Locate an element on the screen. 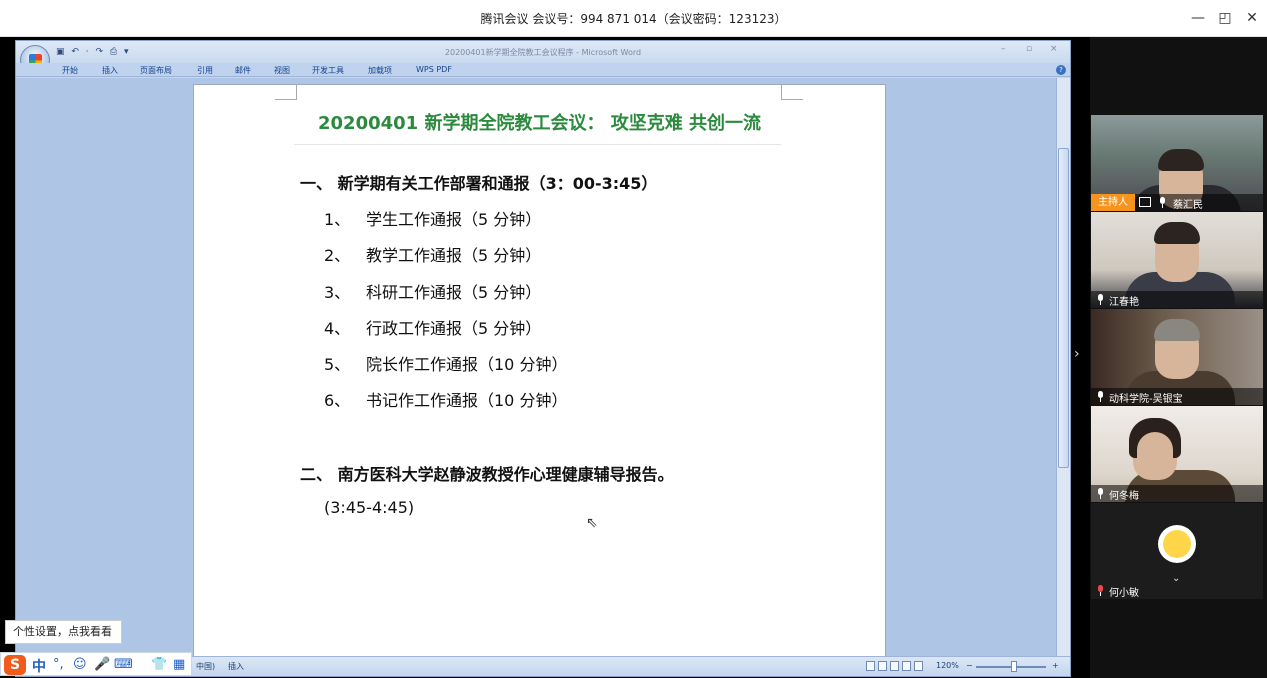 Image resolution: width=1267 pixels, height=678 pixels. agenda-item: 1、 学生工作通报（5 分钟） is located at coordinates (432, 218).